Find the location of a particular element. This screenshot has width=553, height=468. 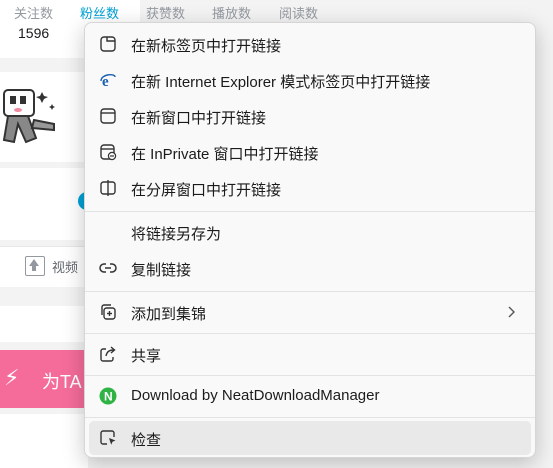

menu-item-label: Download by NeatDownloadManager is located at coordinates (255, 395).